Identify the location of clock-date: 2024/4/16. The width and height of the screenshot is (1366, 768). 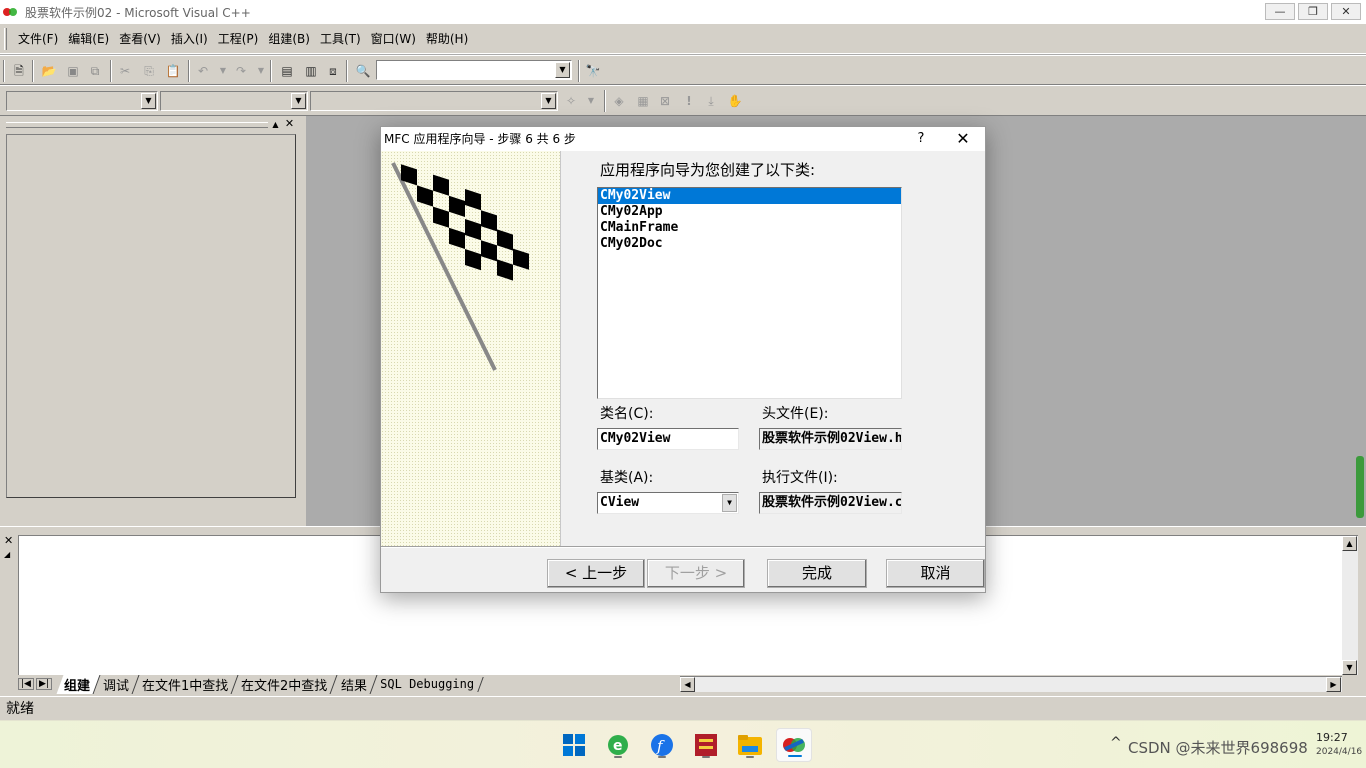
(1339, 752).